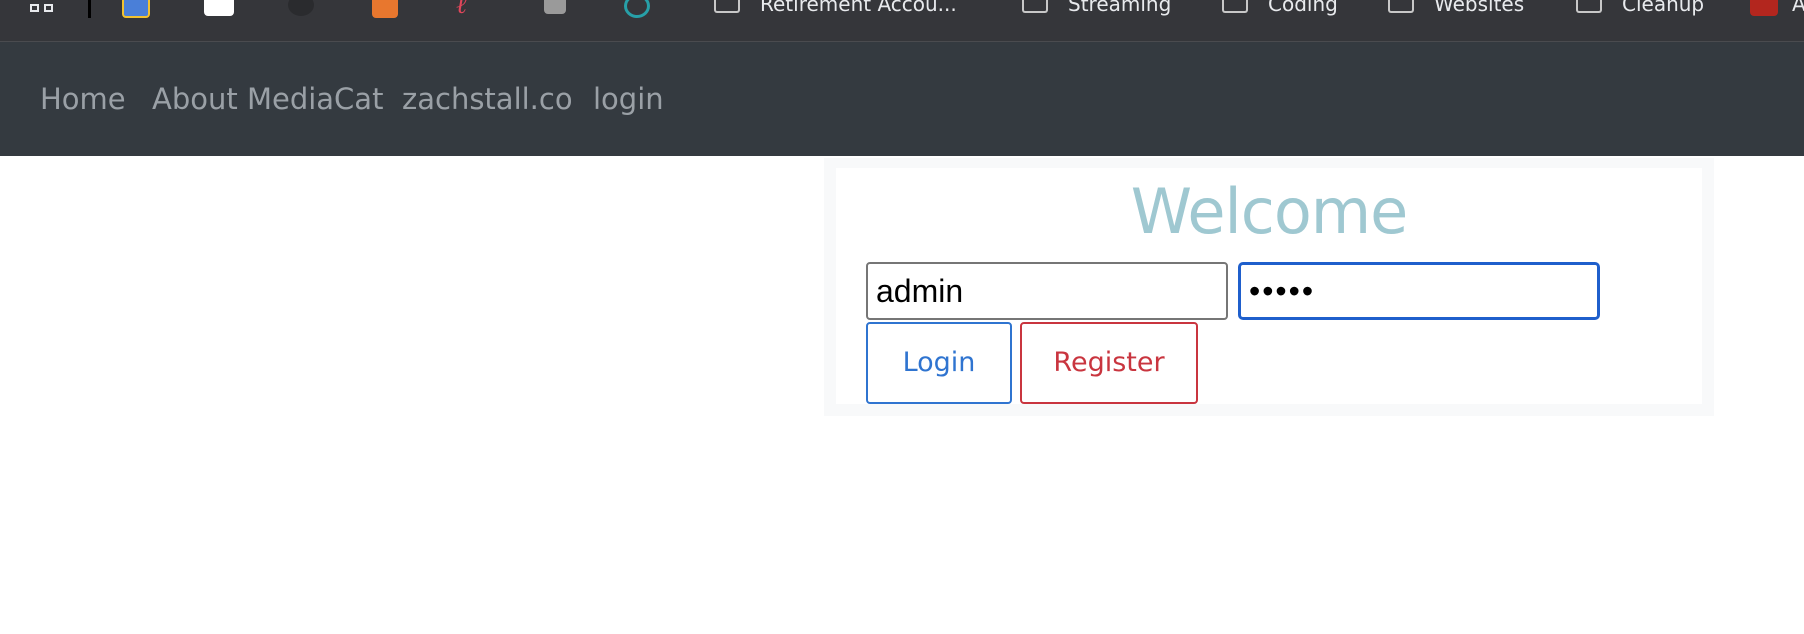  What do you see at coordinates (1303, 8) in the screenshot?
I see `bookmark-folder-label: Coding` at bounding box center [1303, 8].